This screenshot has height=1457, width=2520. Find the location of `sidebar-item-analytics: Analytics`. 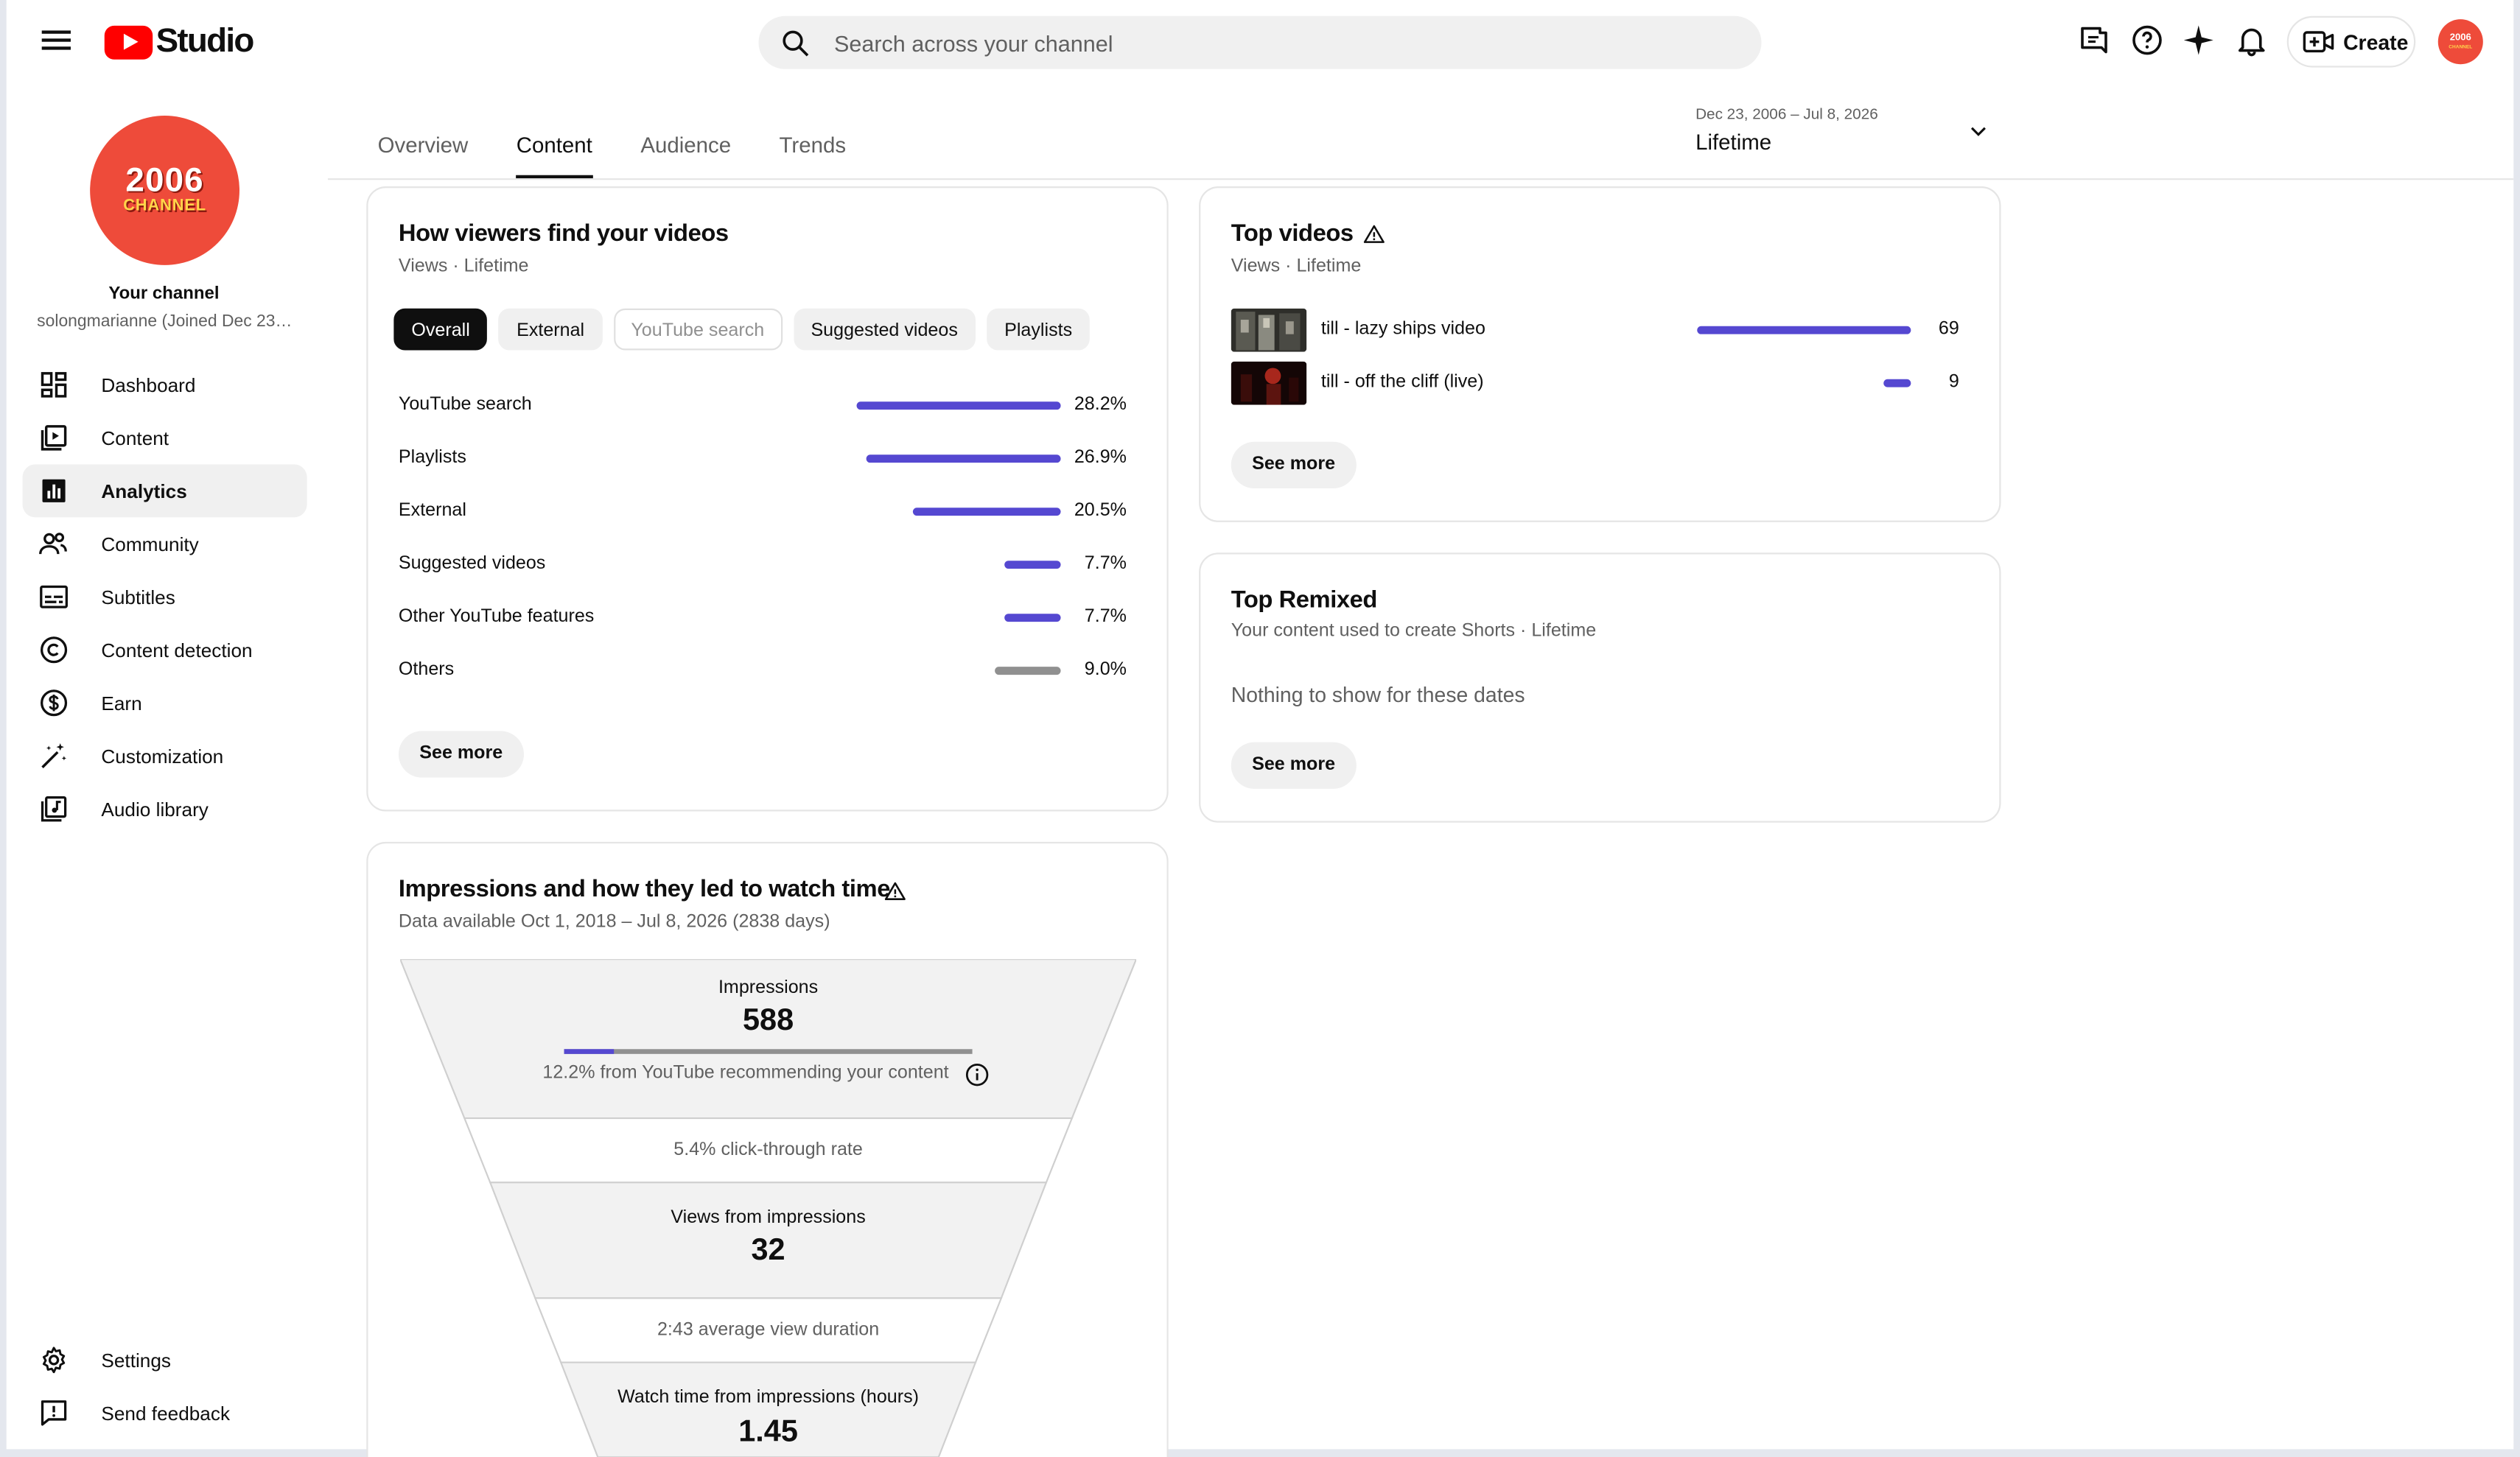

sidebar-item-analytics: Analytics is located at coordinates (164, 491).